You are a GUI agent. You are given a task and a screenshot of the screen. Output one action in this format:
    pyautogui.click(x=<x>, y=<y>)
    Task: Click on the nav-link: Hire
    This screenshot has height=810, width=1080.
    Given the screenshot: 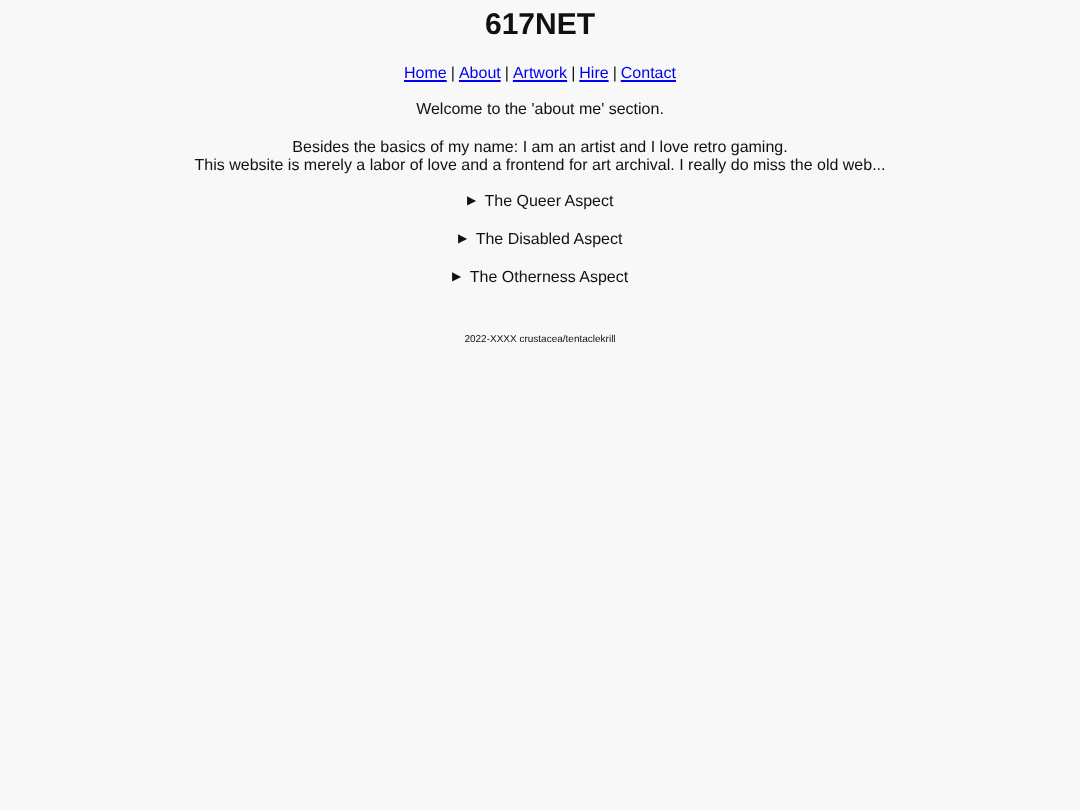 What is the action you would take?
    pyautogui.click(x=594, y=74)
    